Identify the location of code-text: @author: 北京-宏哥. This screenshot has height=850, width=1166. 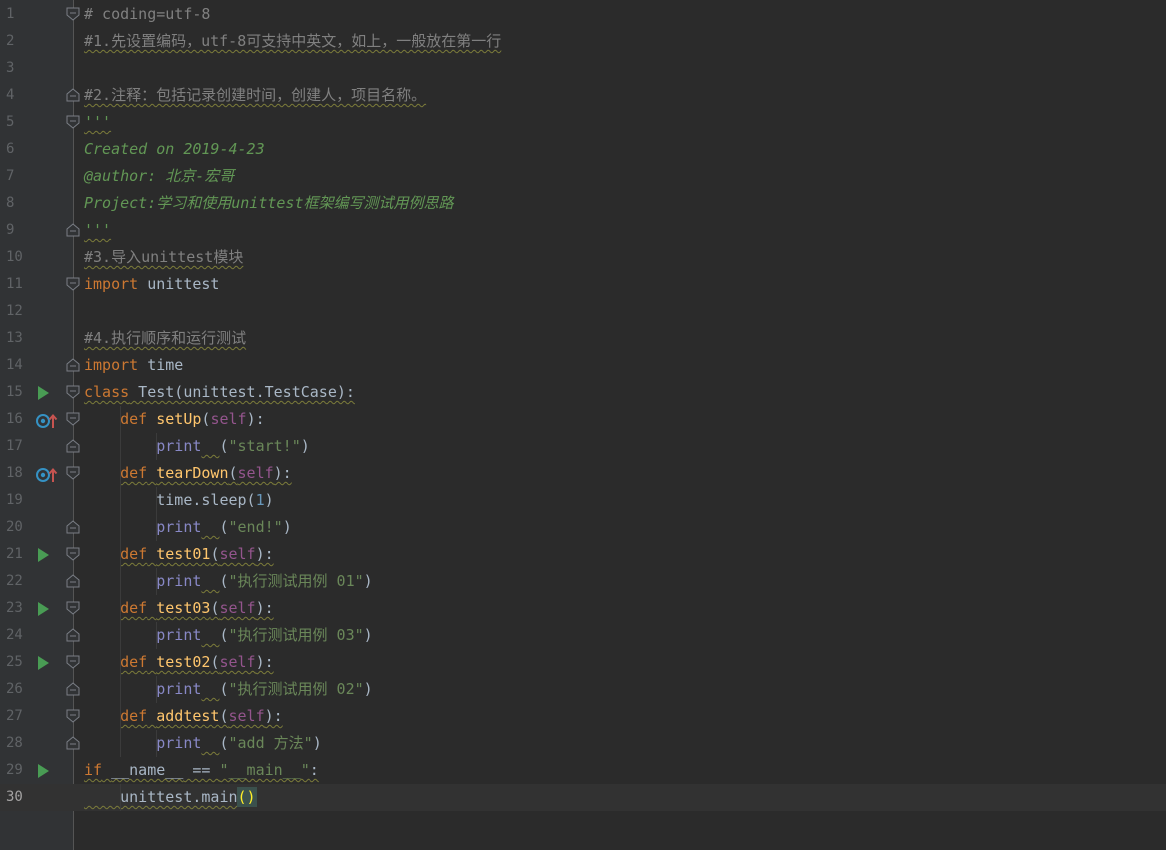
(159, 176).